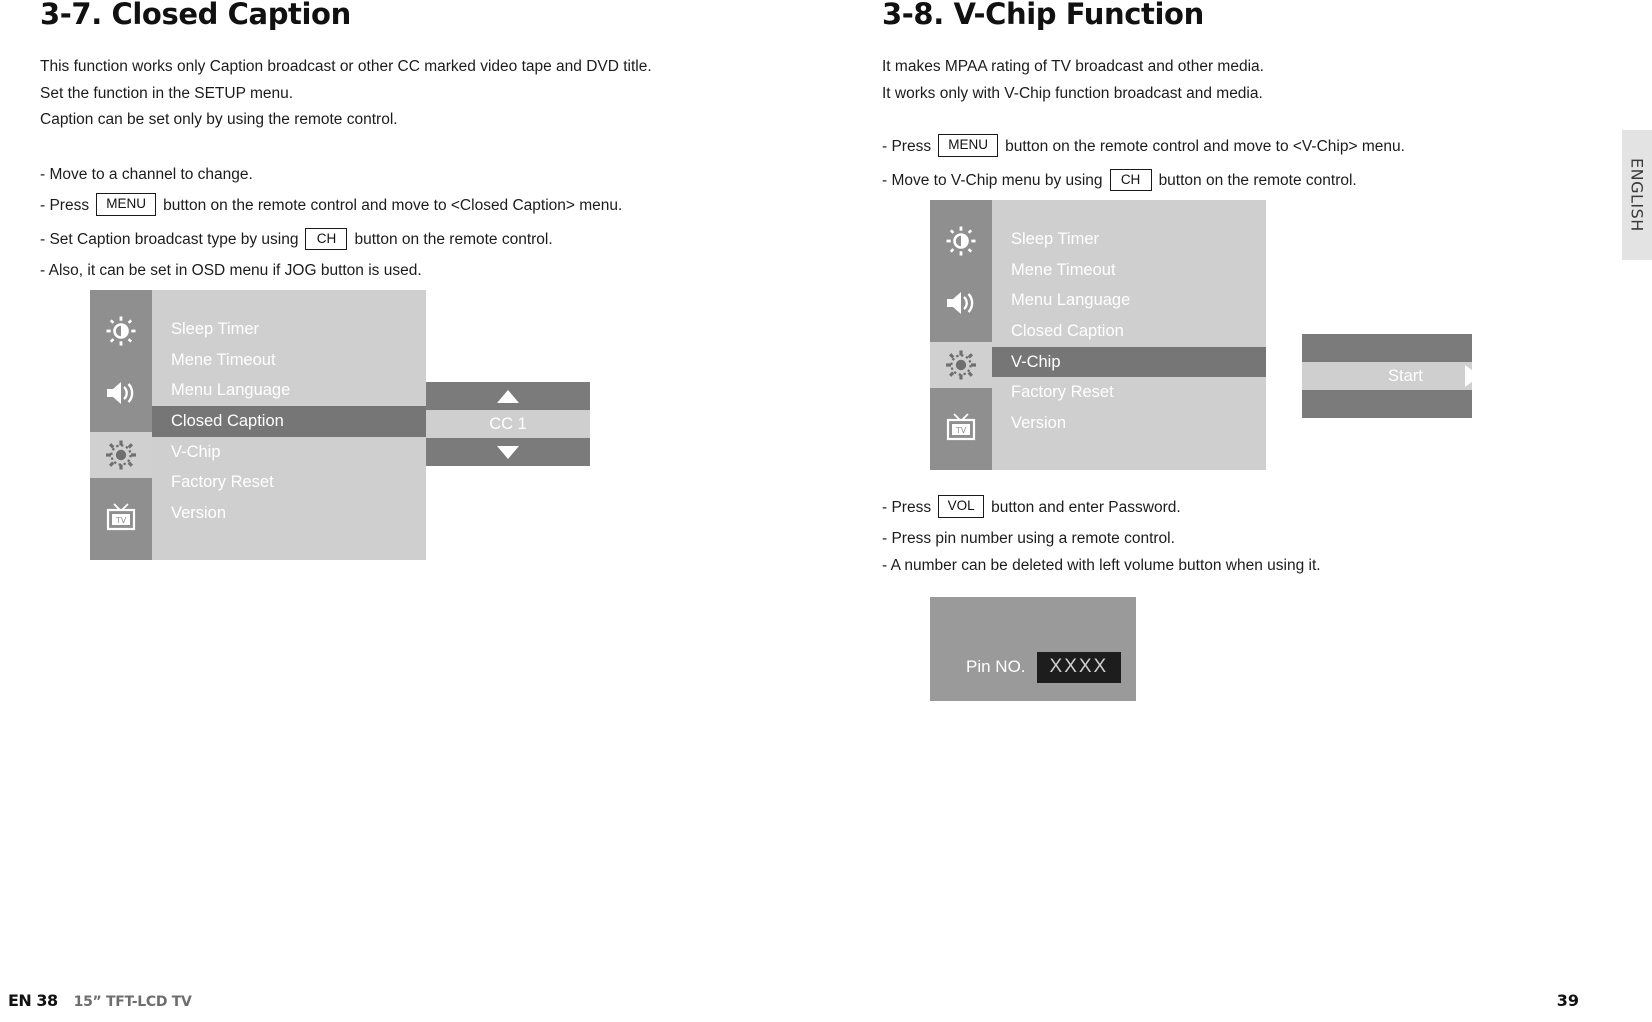  What do you see at coordinates (169, 239) in the screenshot?
I see `left-bullet-3-text-before: - Set Caption broadcast type by using` at bounding box center [169, 239].